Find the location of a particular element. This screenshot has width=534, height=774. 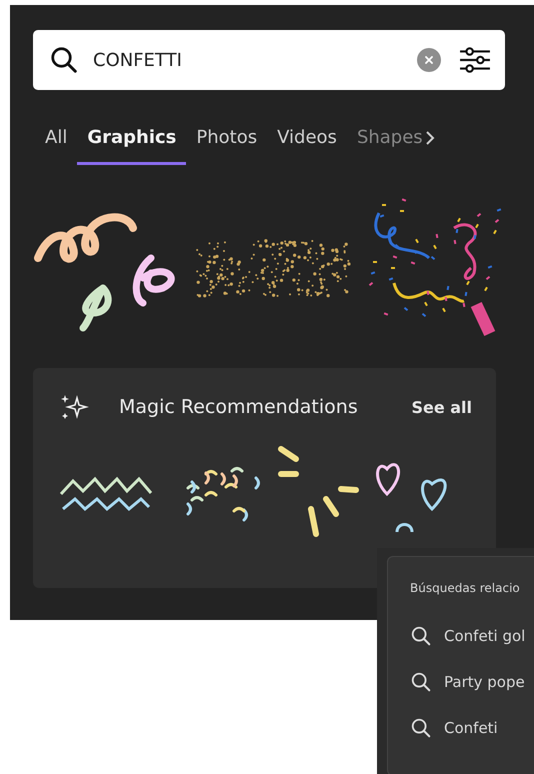

related-search-item: Party pope is located at coordinates (472, 682).